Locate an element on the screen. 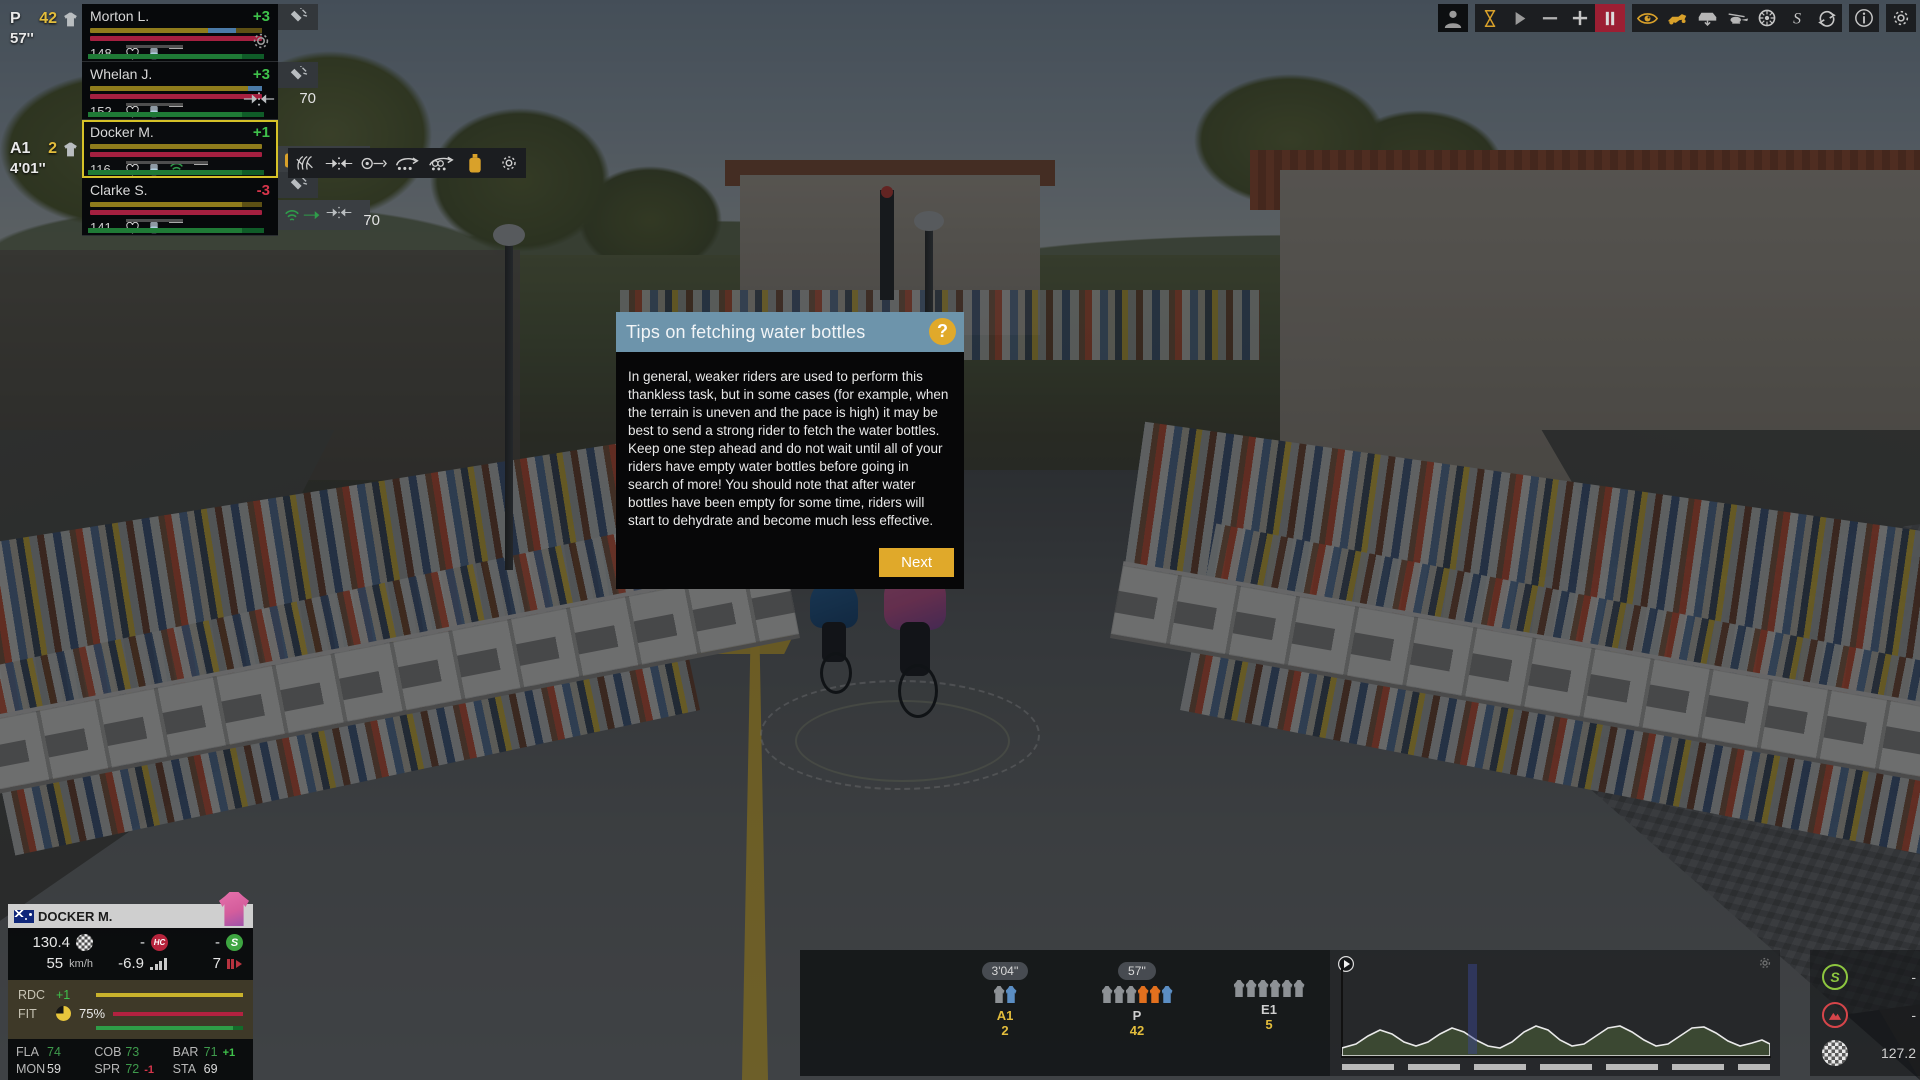 The width and height of the screenshot is (1920, 1080). modal-header: Tips on fetching water bottles ? is located at coordinates (790, 332).